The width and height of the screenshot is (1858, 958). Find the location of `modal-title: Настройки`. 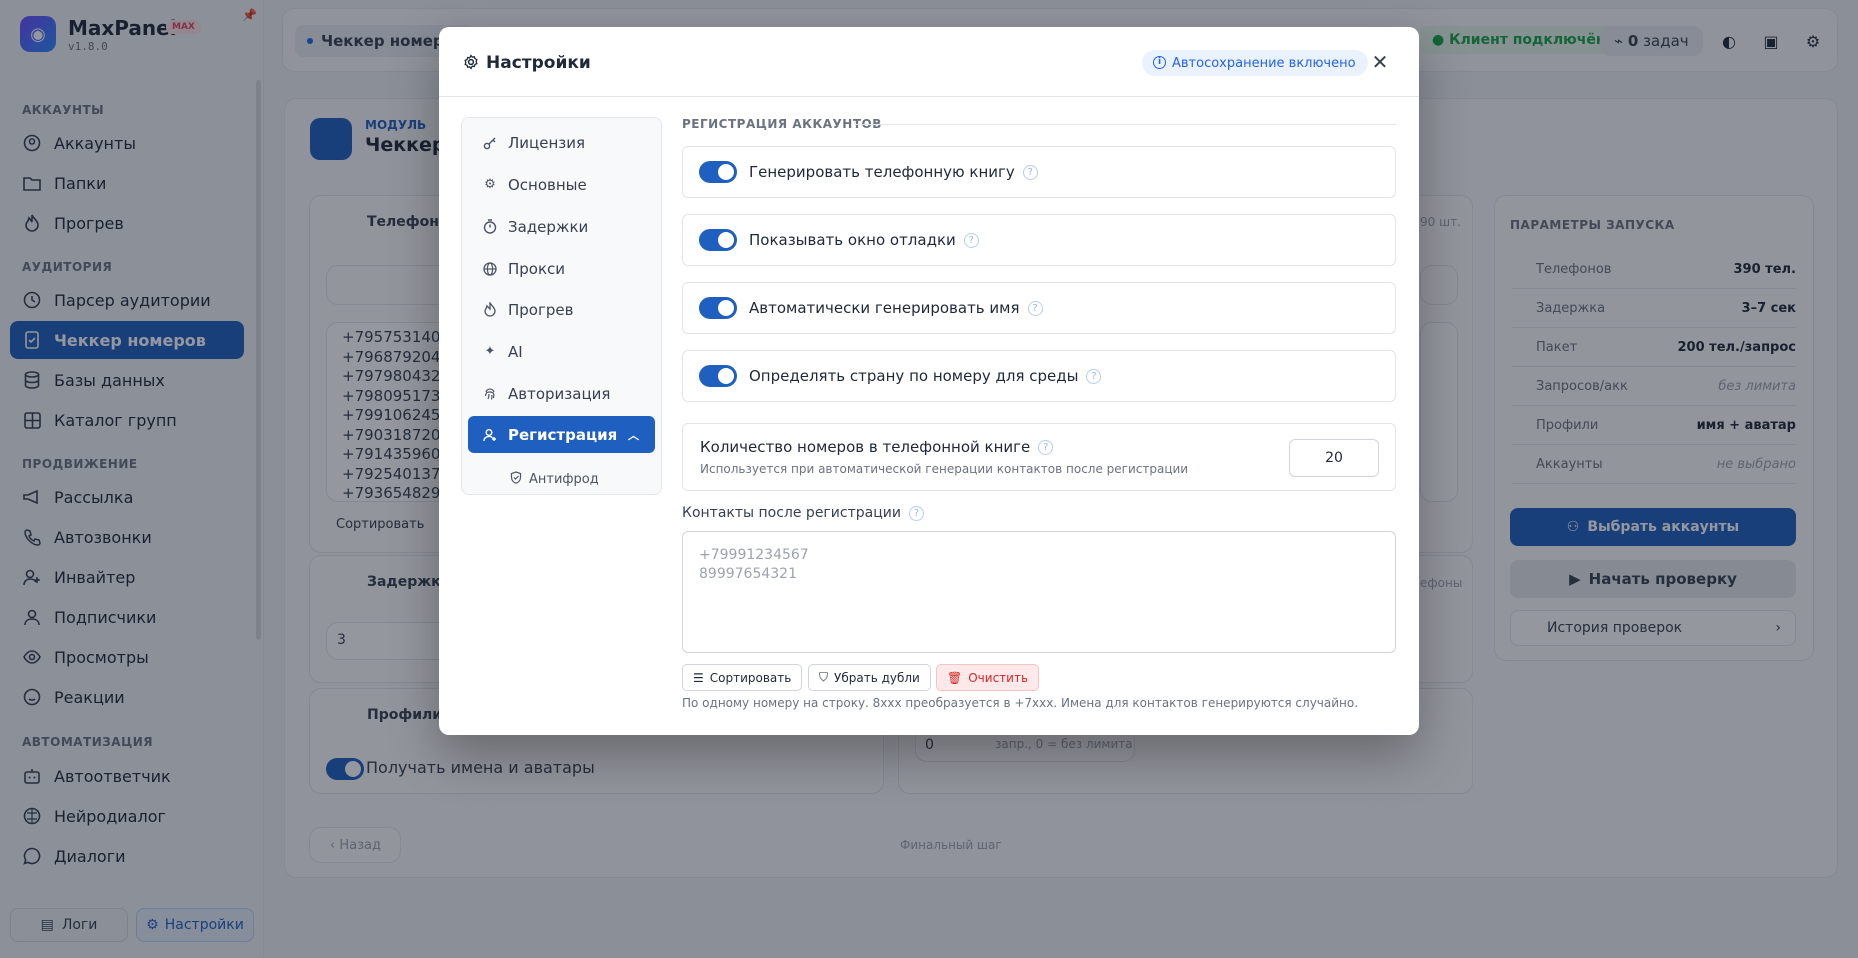

modal-title: Настройки is located at coordinates (538, 63).